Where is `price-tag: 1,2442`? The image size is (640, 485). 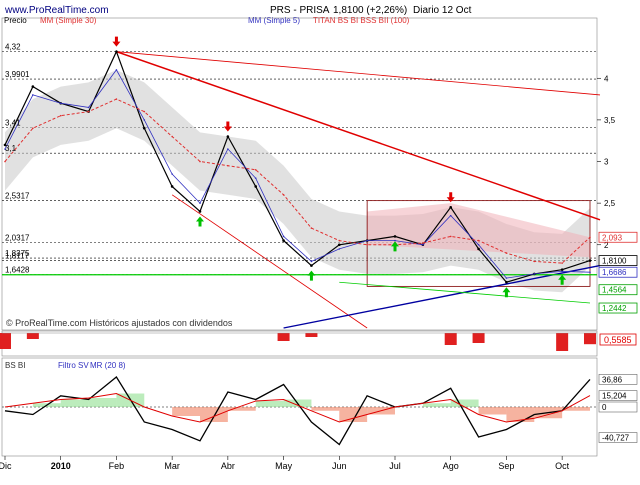 price-tag: 1,2442 is located at coordinates (614, 308).